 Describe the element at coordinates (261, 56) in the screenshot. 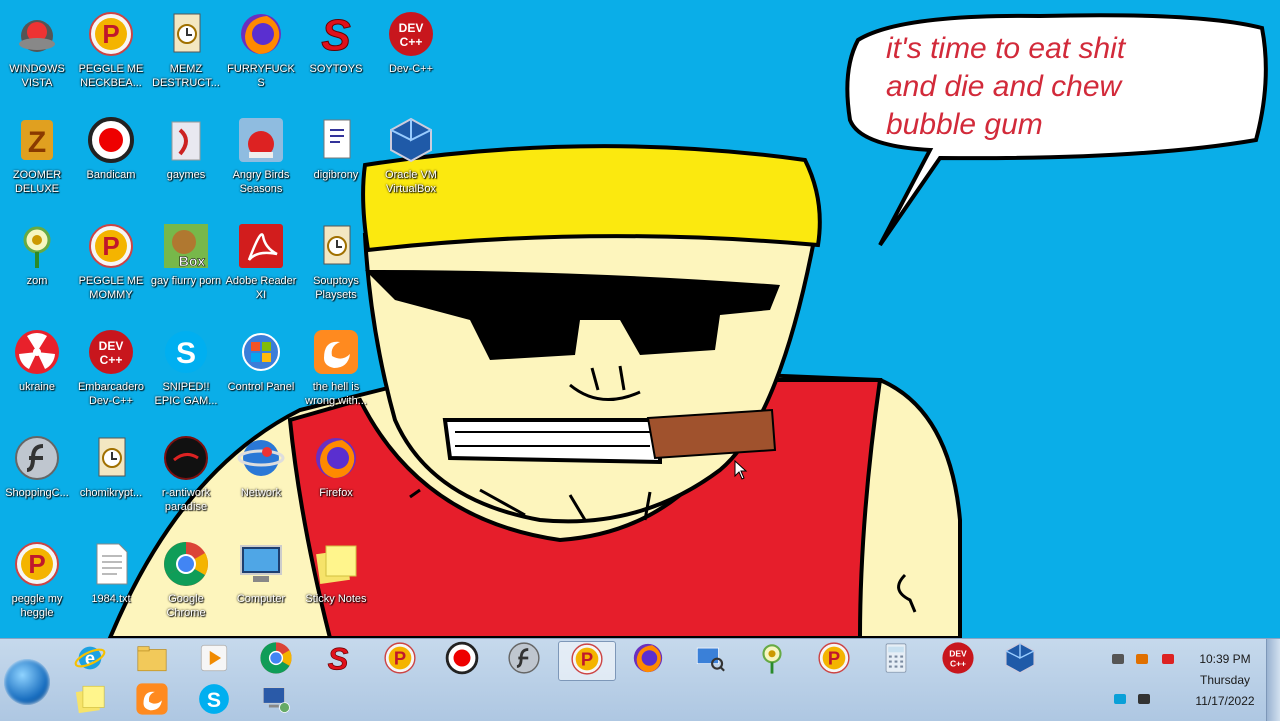

I see `desktop-icon: FURRYFUCKS` at that location.